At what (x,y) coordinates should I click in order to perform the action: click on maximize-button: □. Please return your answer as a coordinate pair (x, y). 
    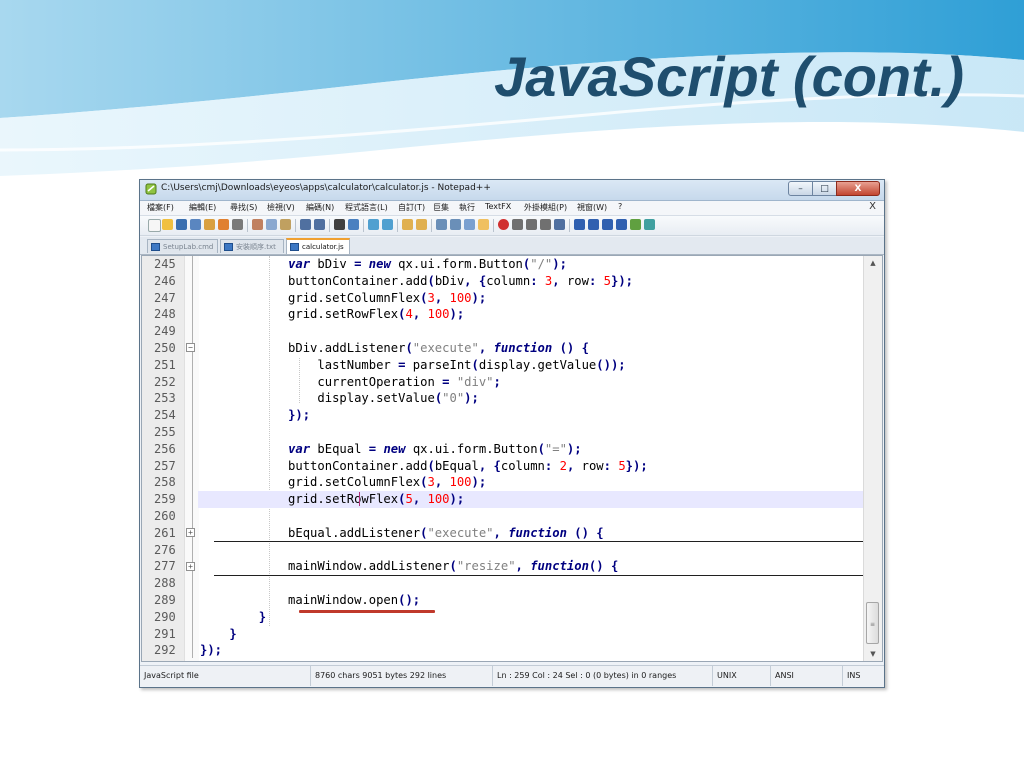
    Looking at the image, I should click on (824, 188).